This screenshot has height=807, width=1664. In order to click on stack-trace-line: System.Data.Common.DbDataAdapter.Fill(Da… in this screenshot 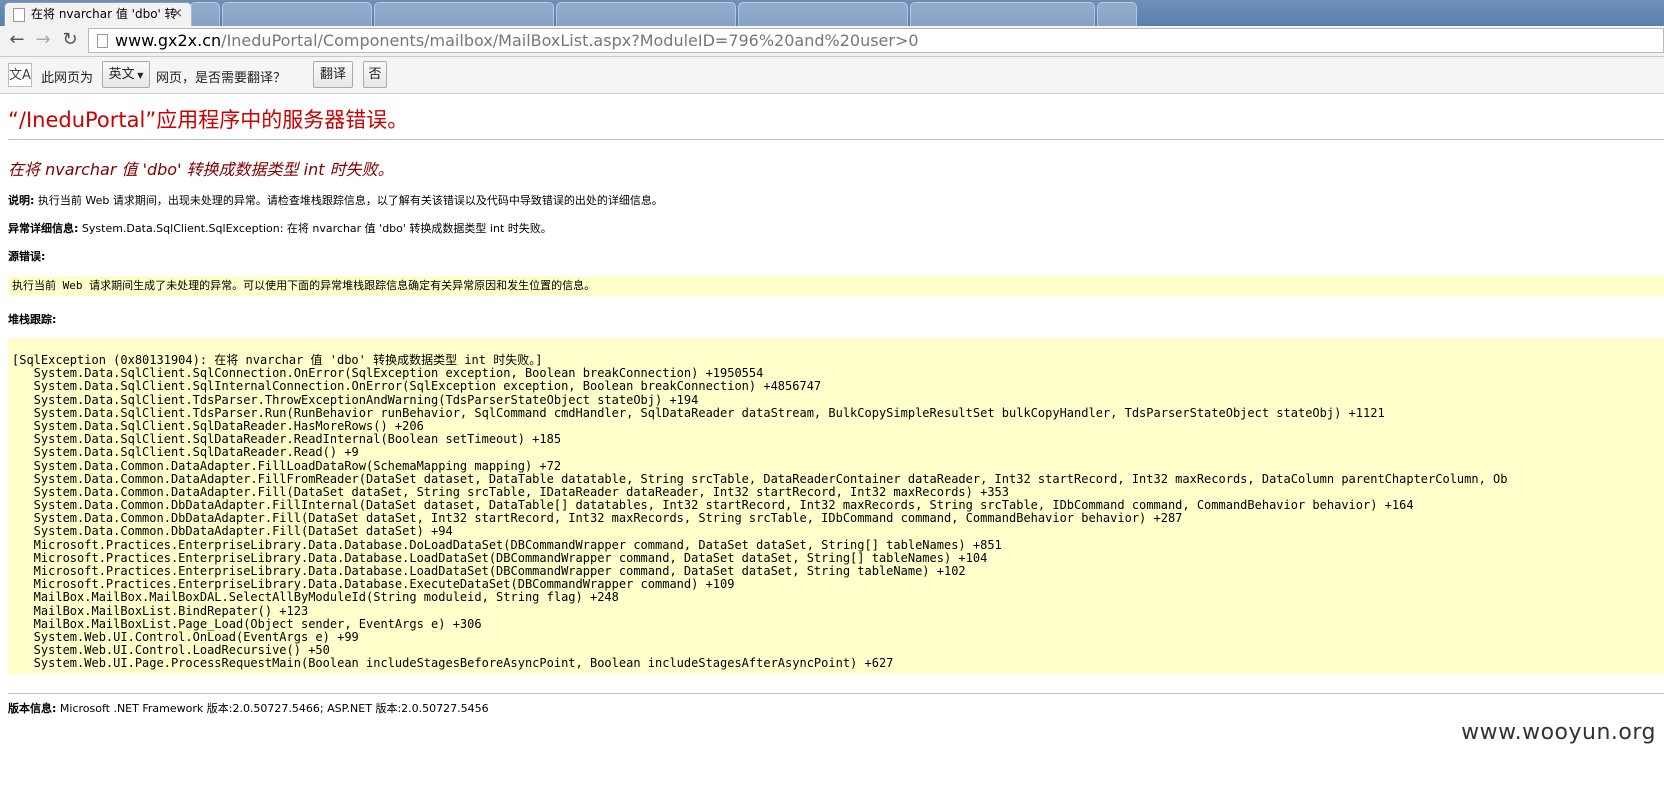, I will do `click(232, 531)`.